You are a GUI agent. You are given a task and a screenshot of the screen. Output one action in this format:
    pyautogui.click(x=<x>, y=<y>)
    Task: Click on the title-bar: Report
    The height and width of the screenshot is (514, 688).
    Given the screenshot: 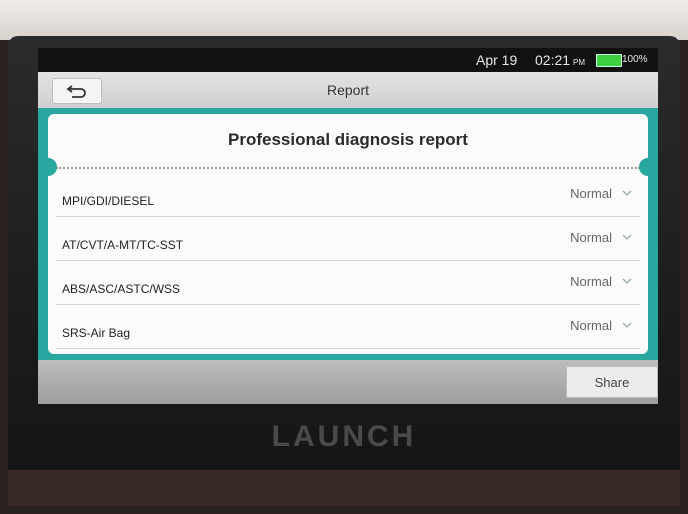 What is the action you would take?
    pyautogui.click(x=348, y=90)
    